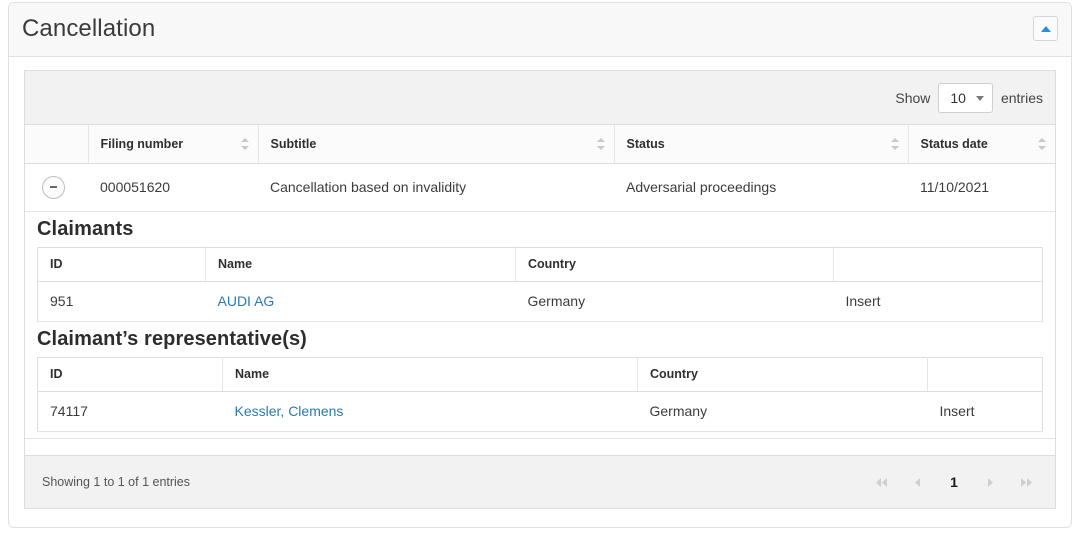 This screenshot has width=1080, height=538. What do you see at coordinates (293, 143) in the screenshot?
I see `column-label: Subtitle` at bounding box center [293, 143].